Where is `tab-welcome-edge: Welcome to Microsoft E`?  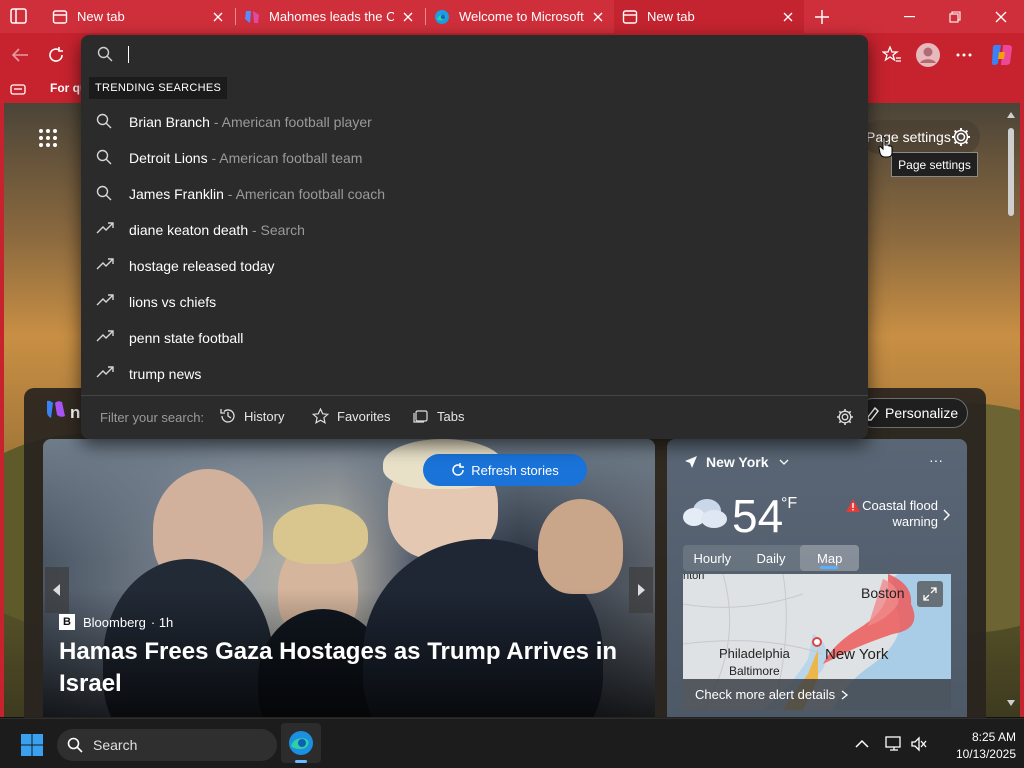 tab-welcome-edge: Welcome to Microsoft E is located at coordinates (520, 16).